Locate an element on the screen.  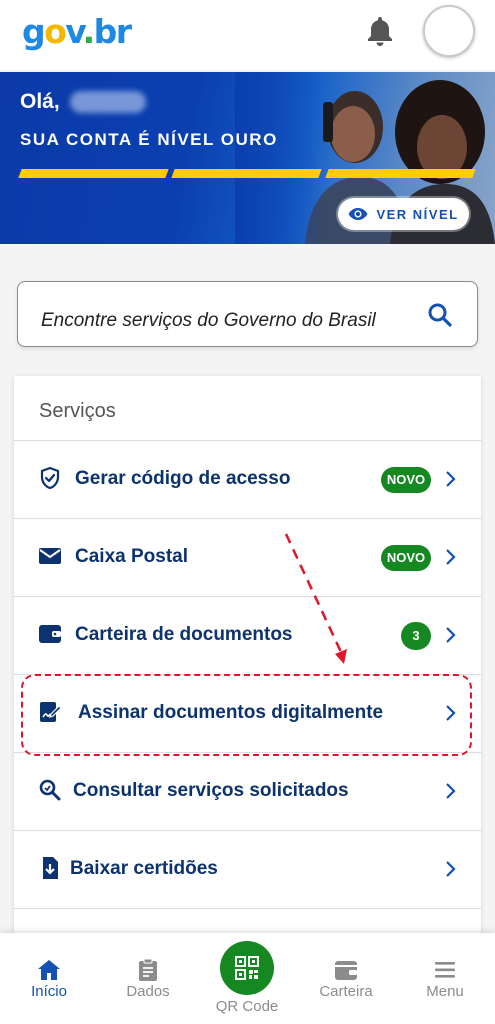
search-icon is located at coordinates (440, 315).